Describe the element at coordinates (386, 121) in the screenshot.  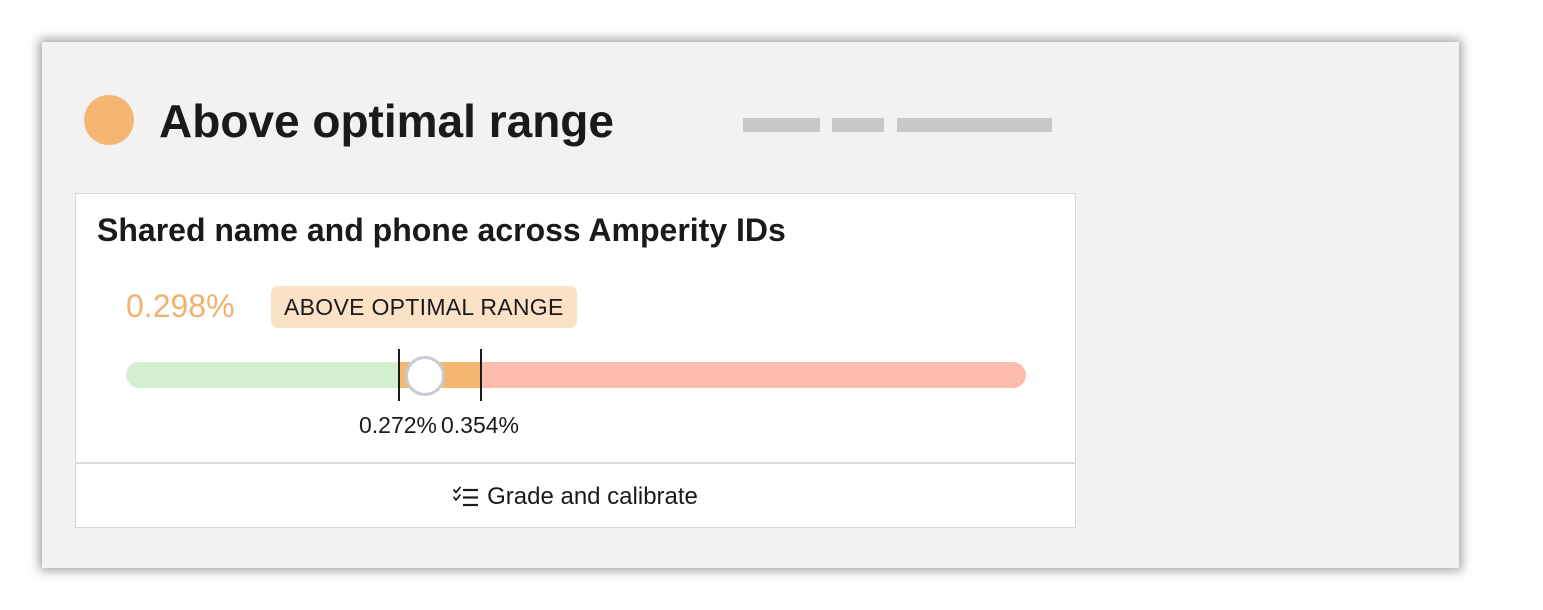
I see `status-title: Above optimal range` at that location.